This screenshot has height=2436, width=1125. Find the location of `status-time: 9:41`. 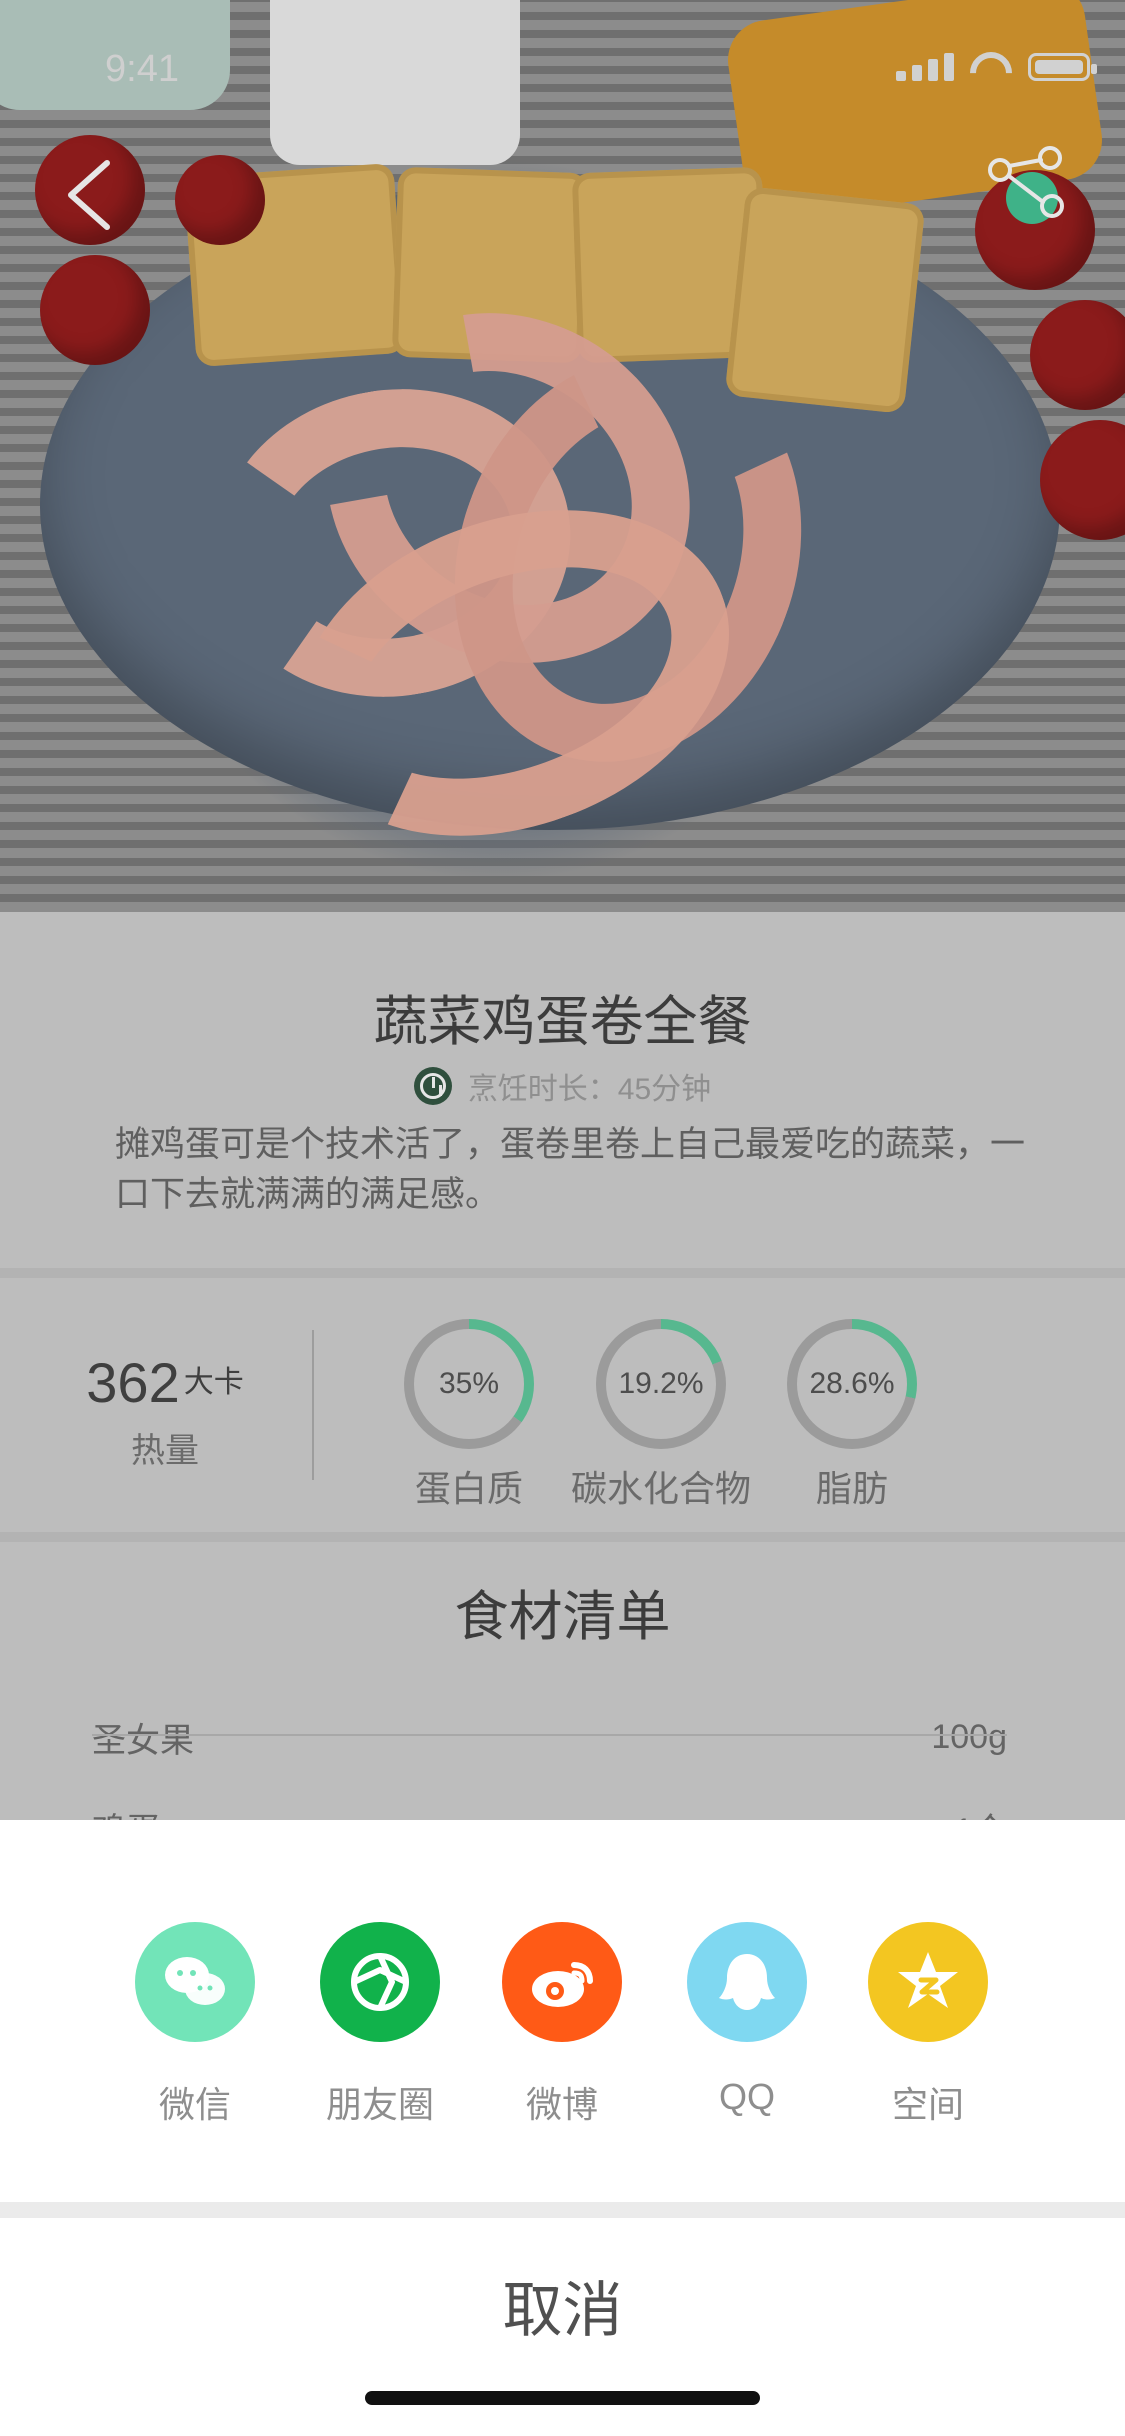

status-time: 9:41 is located at coordinates (142, 69).